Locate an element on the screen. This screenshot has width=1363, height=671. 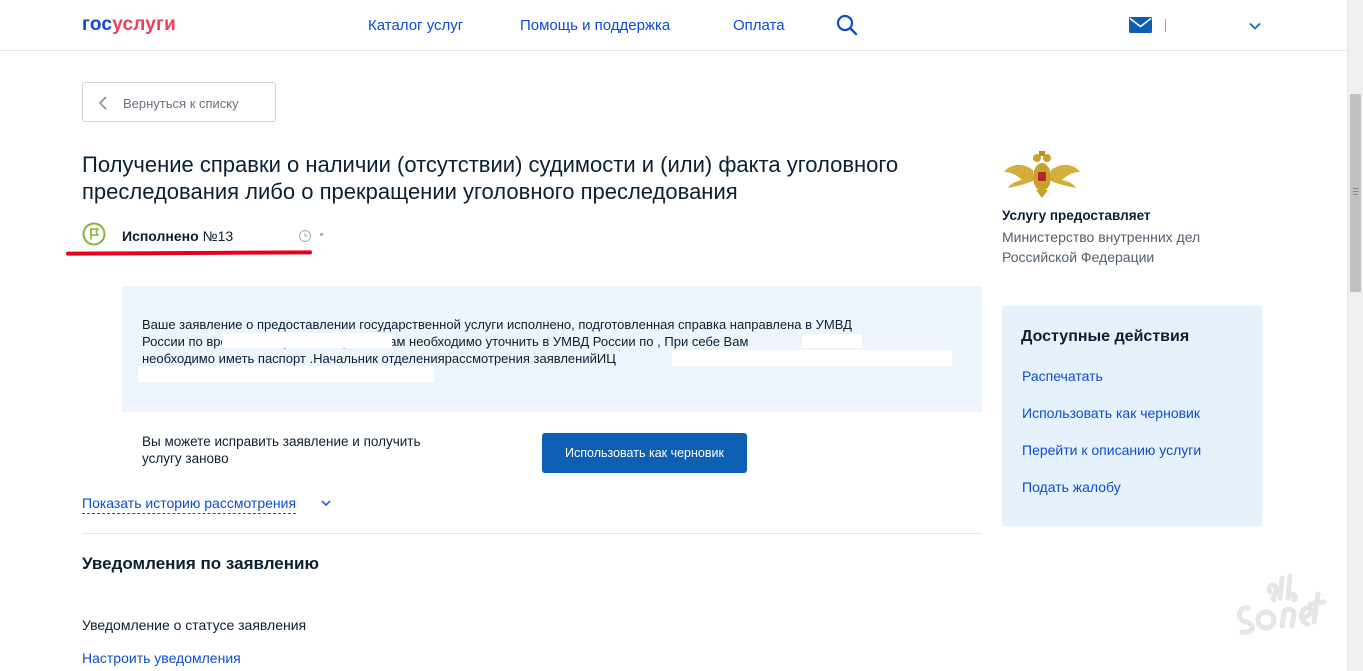
logo-part-uslugi: услуги is located at coordinates (144, 24).